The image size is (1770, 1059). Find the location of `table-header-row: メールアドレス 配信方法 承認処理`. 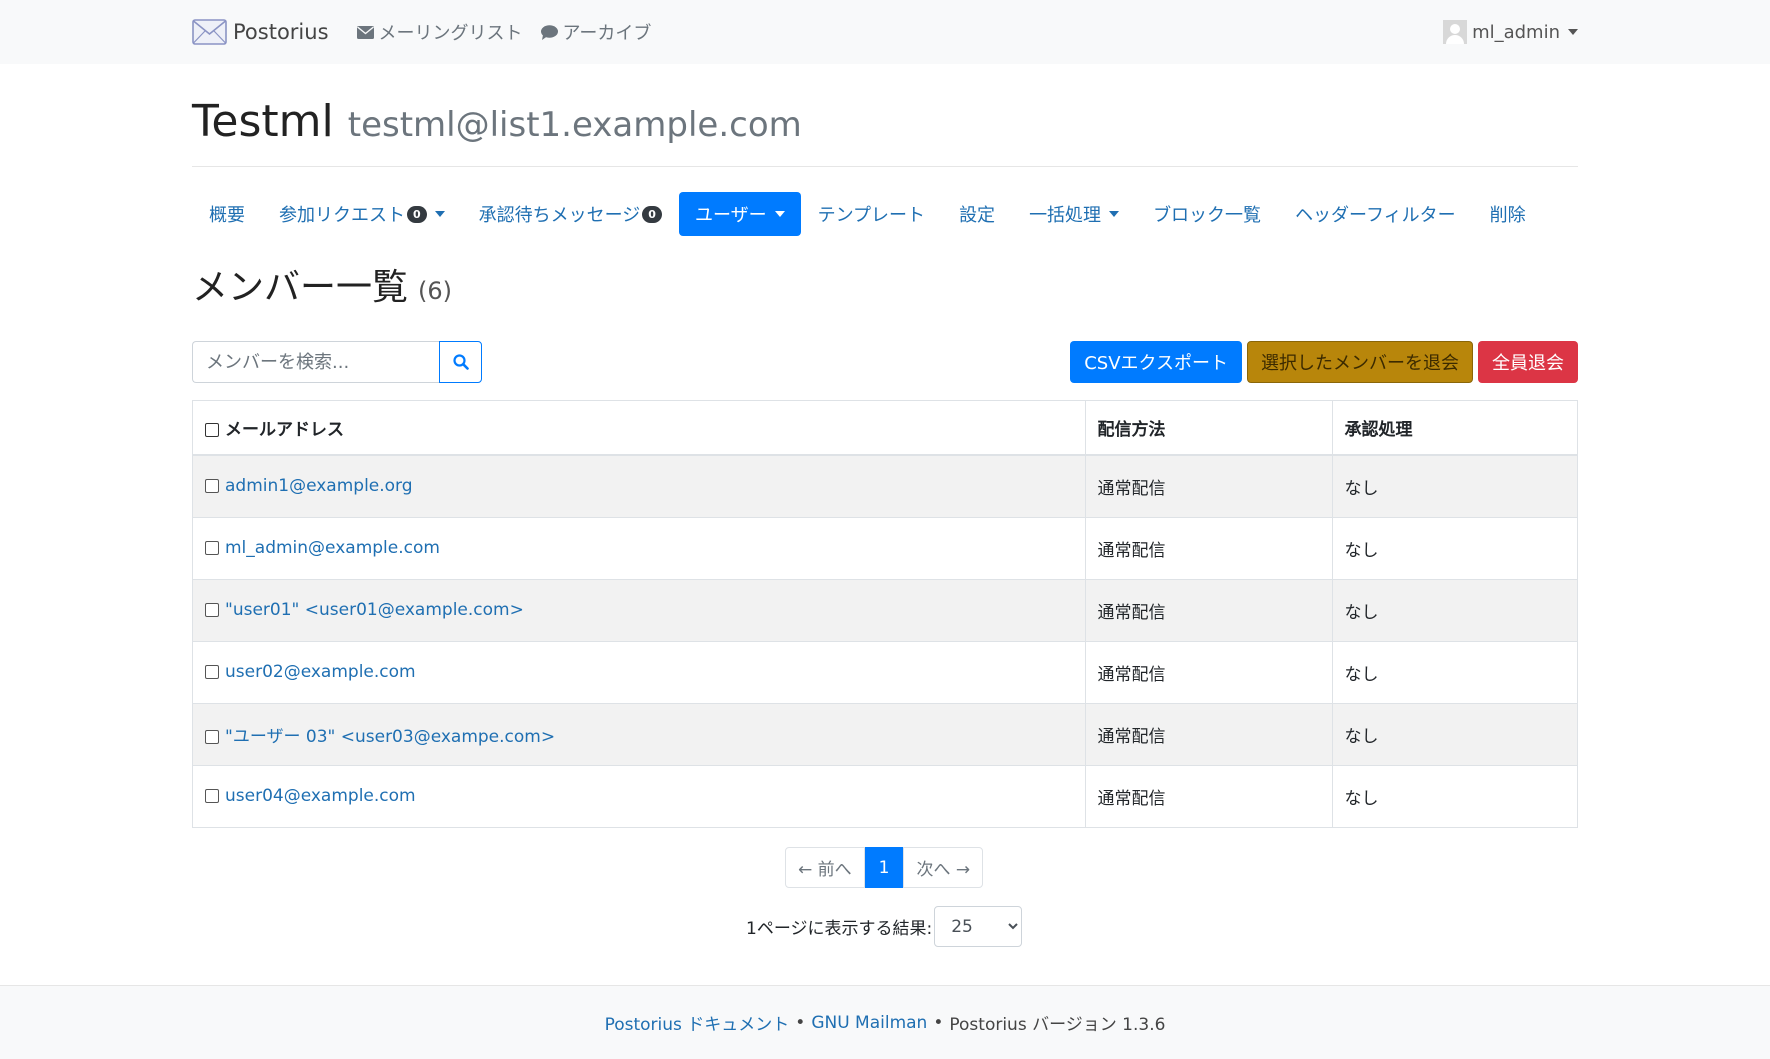

table-header-row: メールアドレス 配信方法 承認処理 is located at coordinates (885, 428).